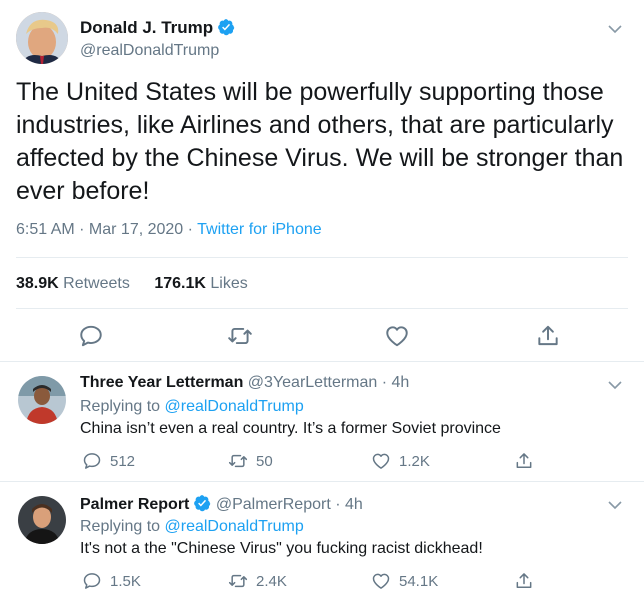 The width and height of the screenshot is (644, 604). I want to click on like-button: 1.2K, so click(400, 461).